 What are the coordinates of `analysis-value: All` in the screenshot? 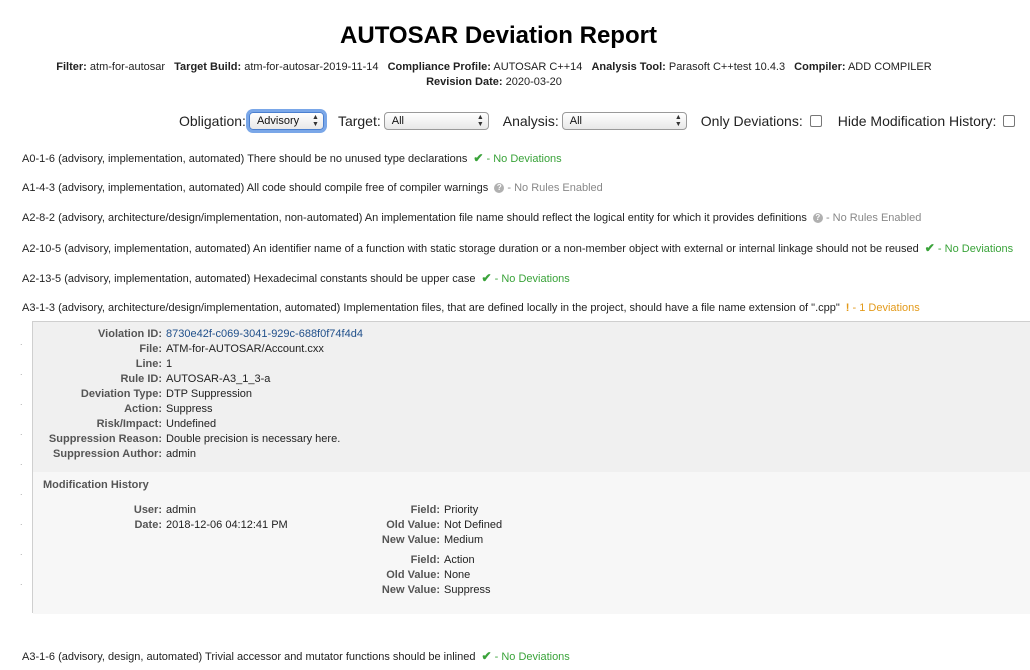 It's located at (576, 121).